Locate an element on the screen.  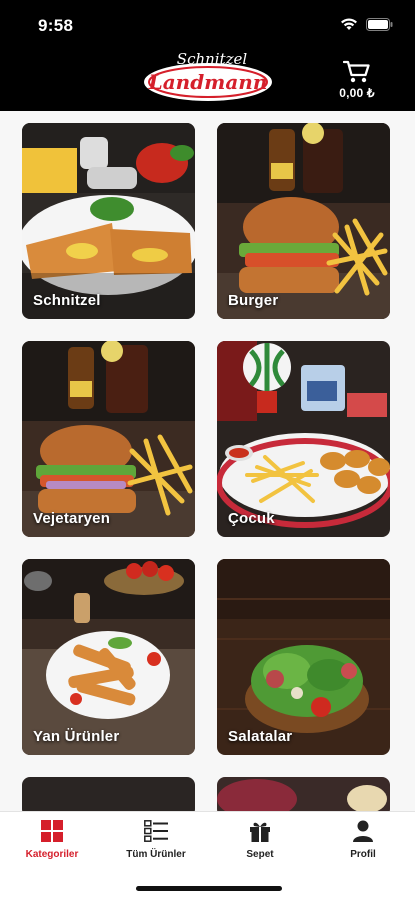
tab-sepet: Sepet is located at coordinates (260, 840).